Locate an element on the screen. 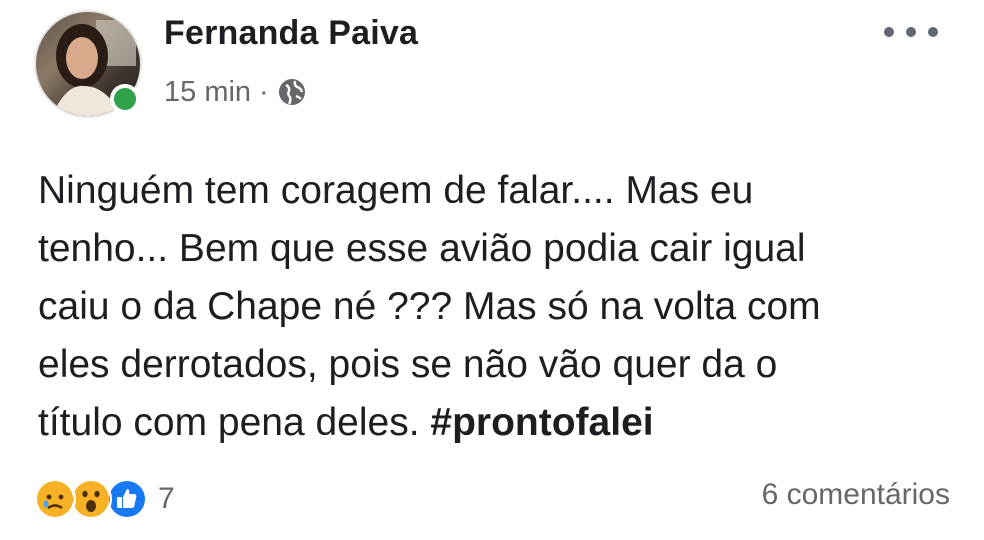 Image resolution: width=984 pixels, height=540 pixels. post-text-line: título com pena deles. is located at coordinates (234, 422).